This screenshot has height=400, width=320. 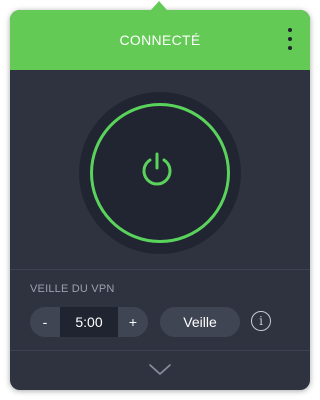 I want to click on connection-status: CONNECTÉ, so click(x=160, y=40).